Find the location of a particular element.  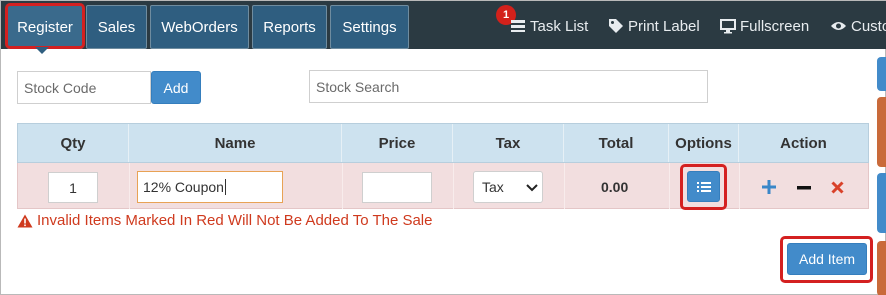

text-cursor is located at coordinates (225, 187).